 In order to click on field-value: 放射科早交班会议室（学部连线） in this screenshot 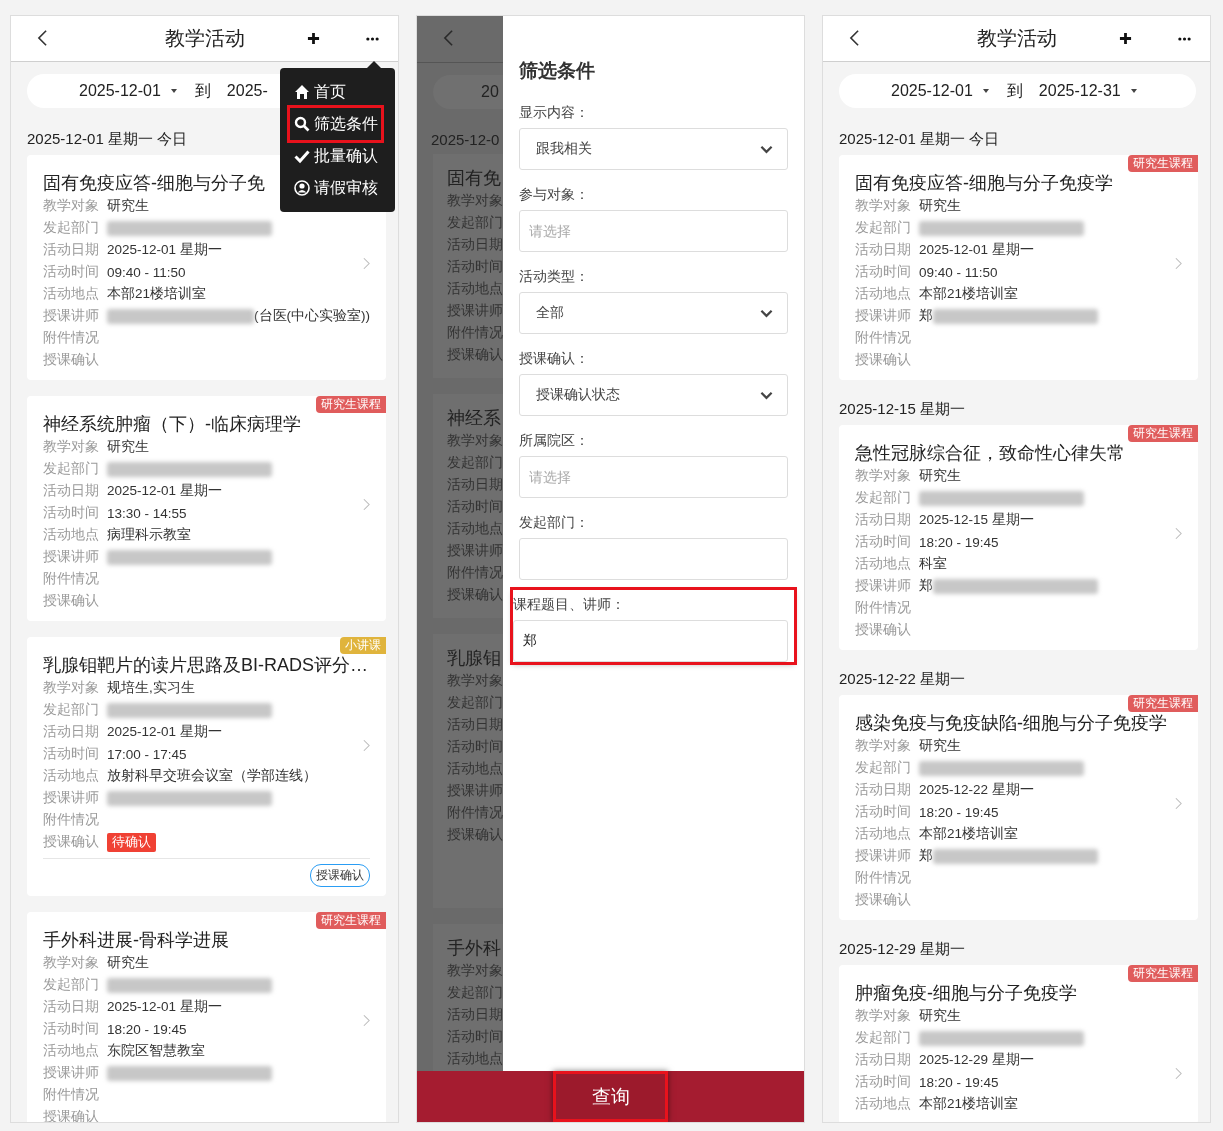, I will do `click(212, 776)`.